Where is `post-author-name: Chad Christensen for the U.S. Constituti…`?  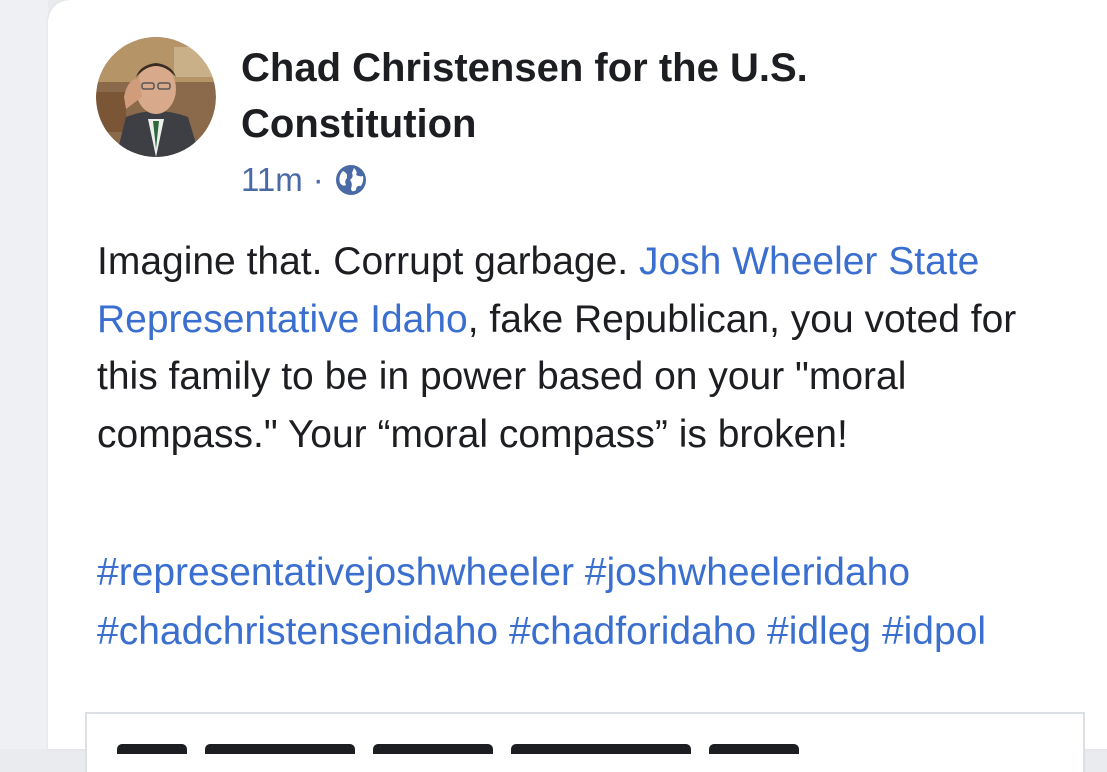
post-author-name: Chad Christensen for the U.S. Constituti… is located at coordinates (621, 96).